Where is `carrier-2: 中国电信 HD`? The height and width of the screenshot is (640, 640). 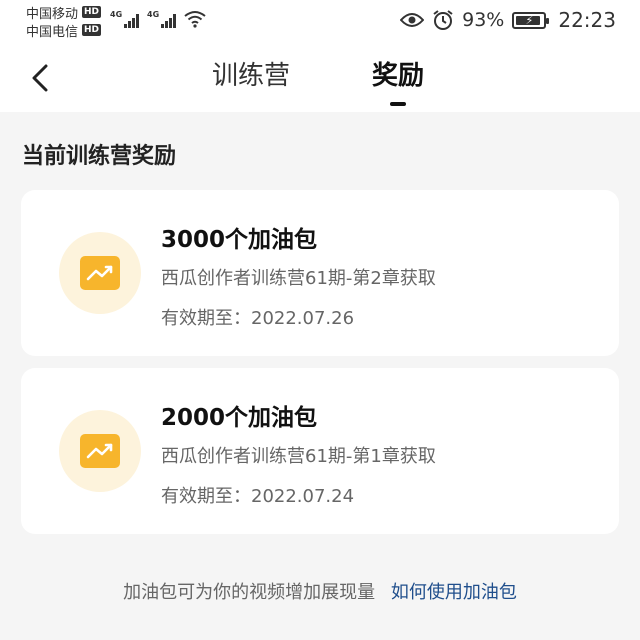 carrier-2: 中国电信 HD is located at coordinates (64, 30).